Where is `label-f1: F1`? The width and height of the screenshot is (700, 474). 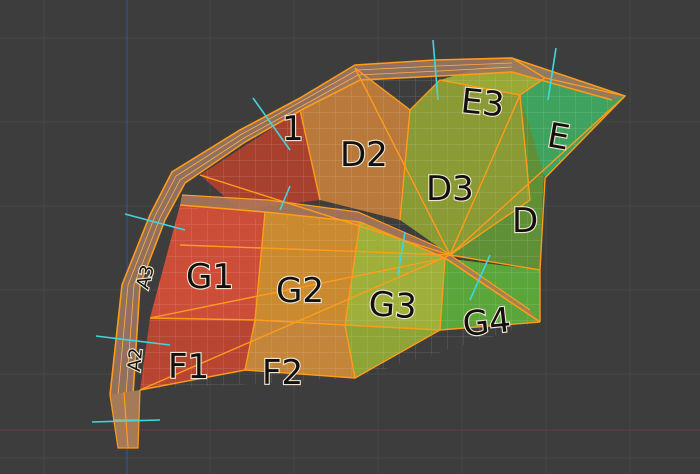 label-f1: F1 is located at coordinates (188, 367).